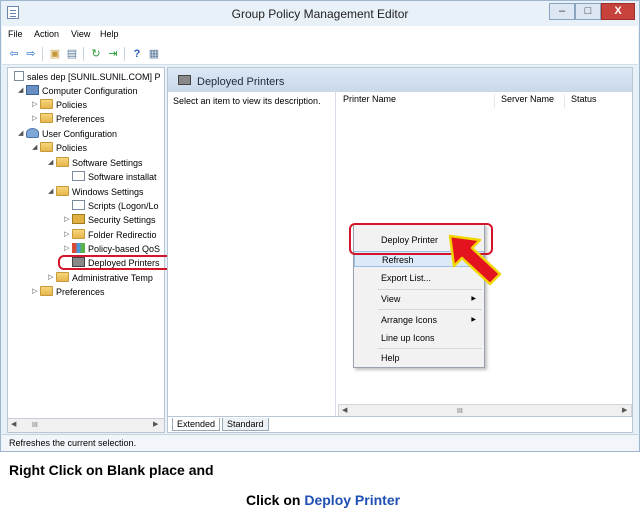  Describe the element at coordinates (59, 105) in the screenshot. I see `tree-item-computer-policies: ▷ Policies` at that location.